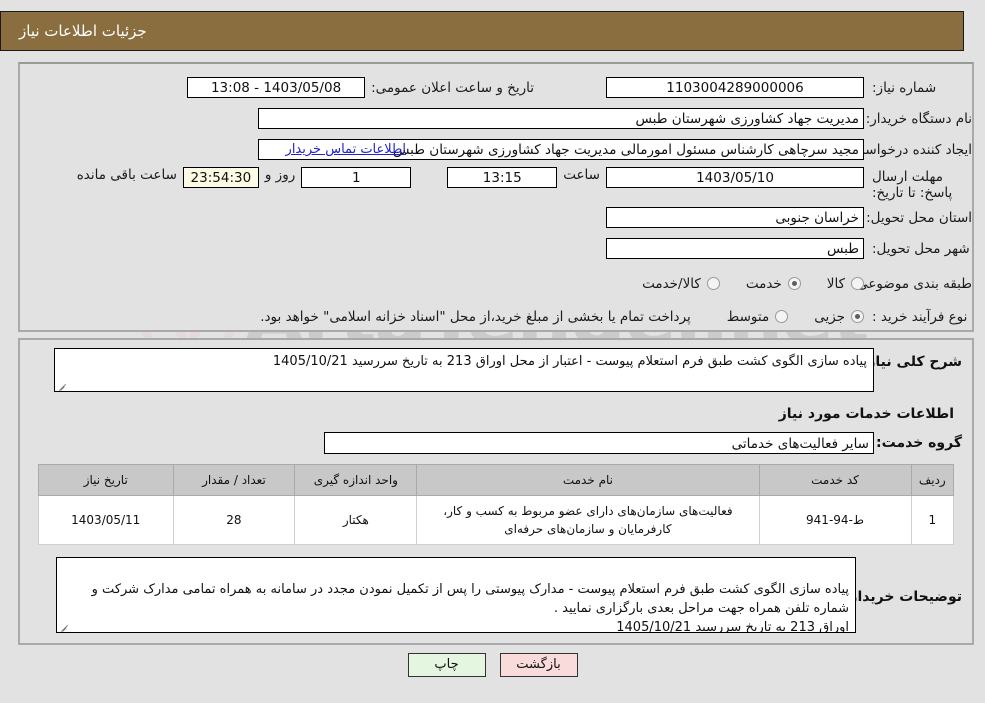 This screenshot has height=703, width=985. Describe the element at coordinates (902, 597) in the screenshot. I see `buyer-notes-label: توضیحات خریدار:` at that location.